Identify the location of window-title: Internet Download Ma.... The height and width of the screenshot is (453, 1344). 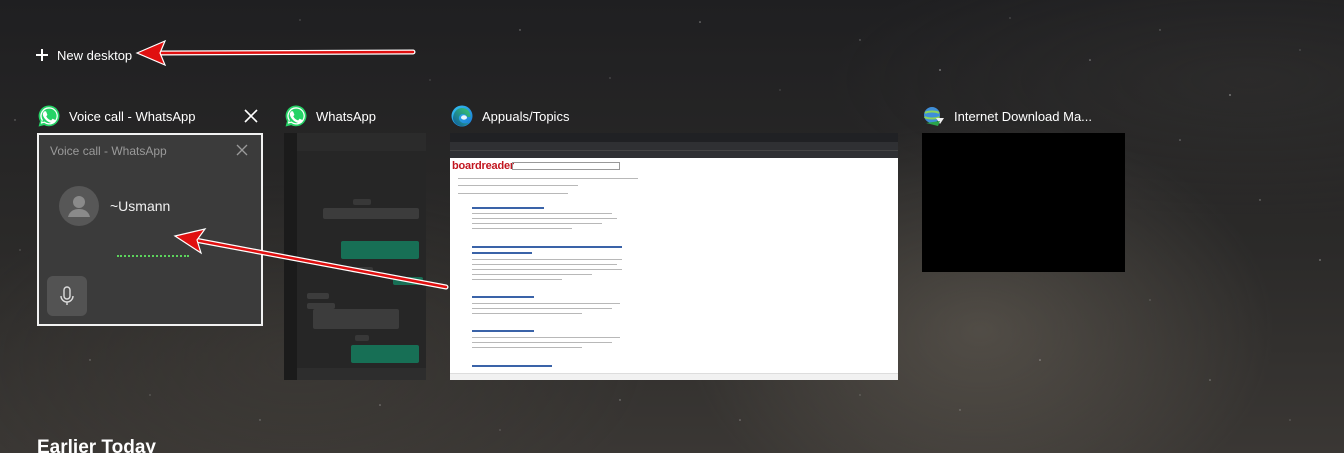
(1023, 116).